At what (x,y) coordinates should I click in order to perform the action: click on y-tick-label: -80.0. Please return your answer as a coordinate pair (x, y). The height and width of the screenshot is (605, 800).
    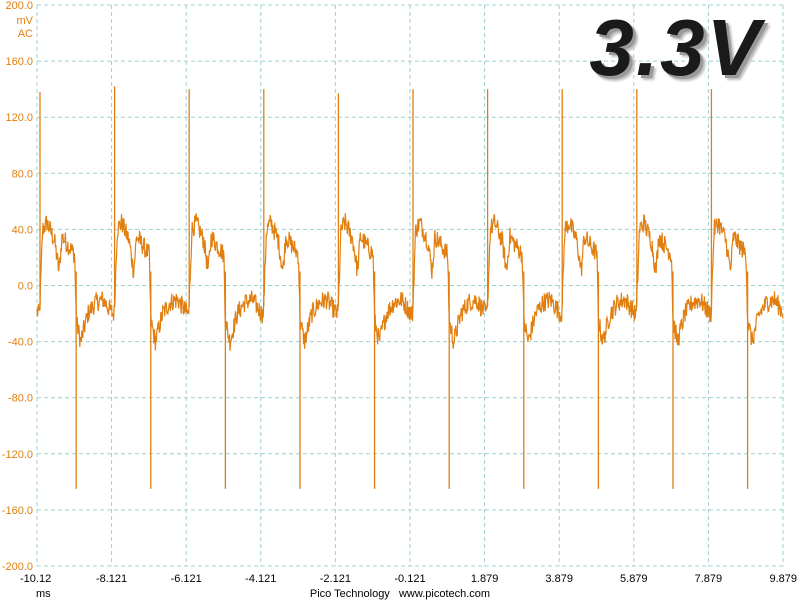
    Looking at the image, I should click on (20, 399).